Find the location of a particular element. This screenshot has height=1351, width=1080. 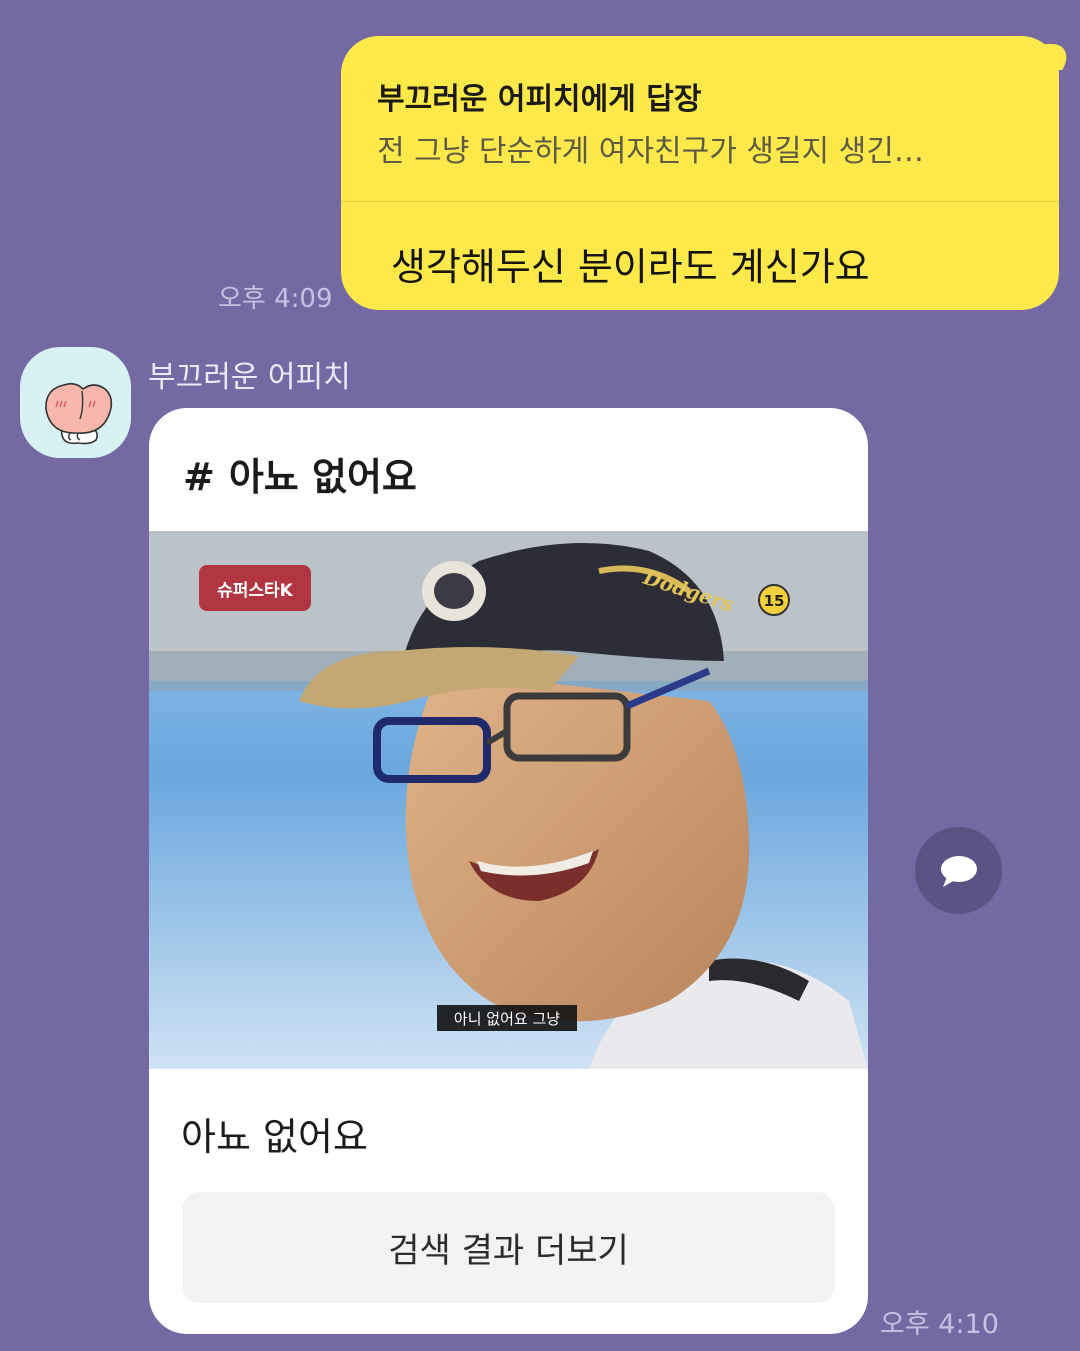

message-text: 생각해두신 분이라도 계신가요 is located at coordinates (630, 267).